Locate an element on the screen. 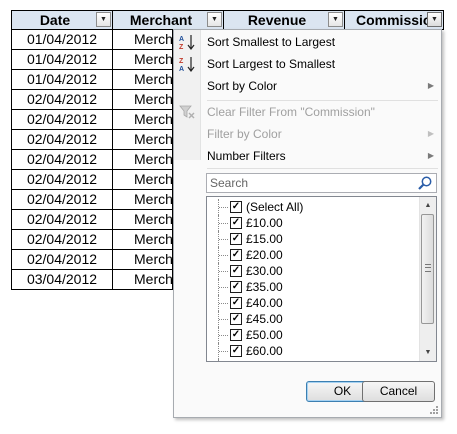 This screenshot has width=457, height=434. menu-sort-by-color-label: Sort by Color is located at coordinates (242, 86).